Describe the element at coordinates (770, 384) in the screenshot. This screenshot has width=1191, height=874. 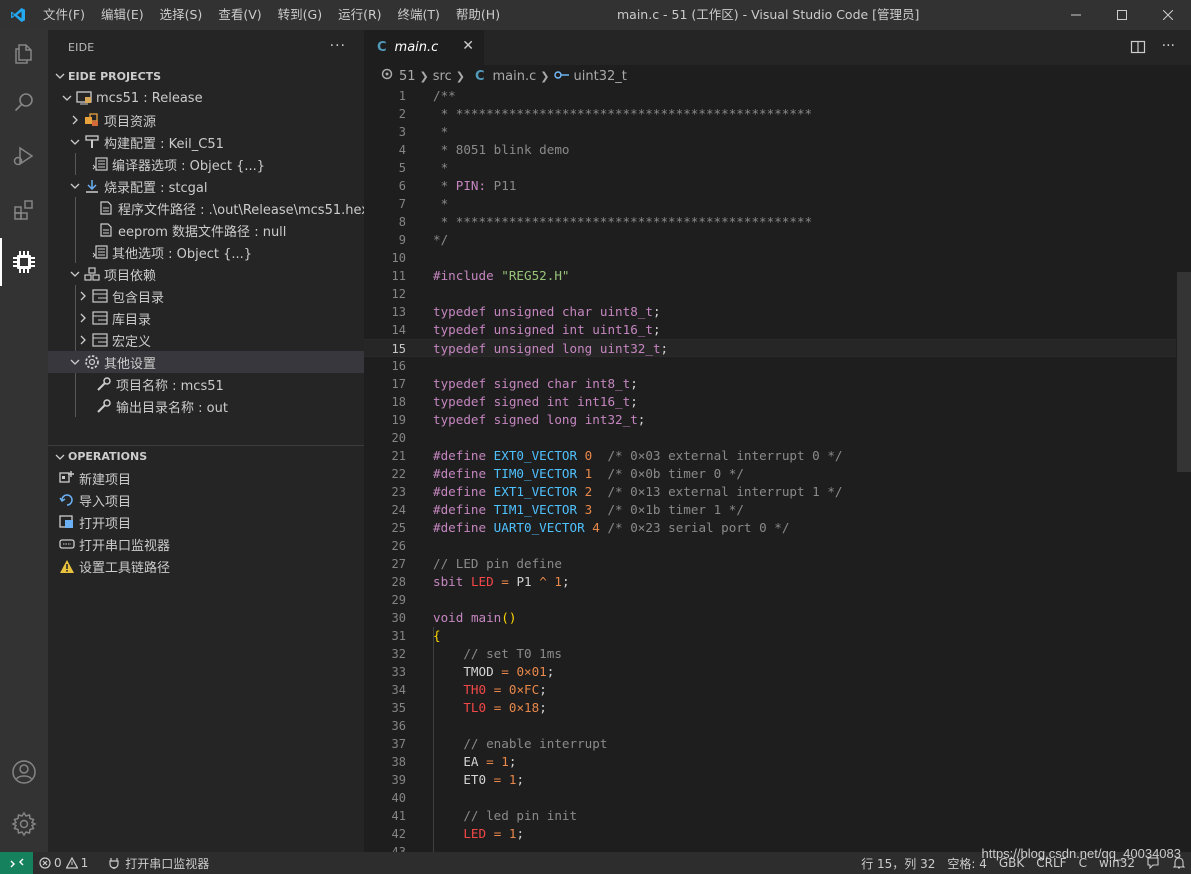
I see `code-line: 17 typedef signed char int8_t;` at that location.